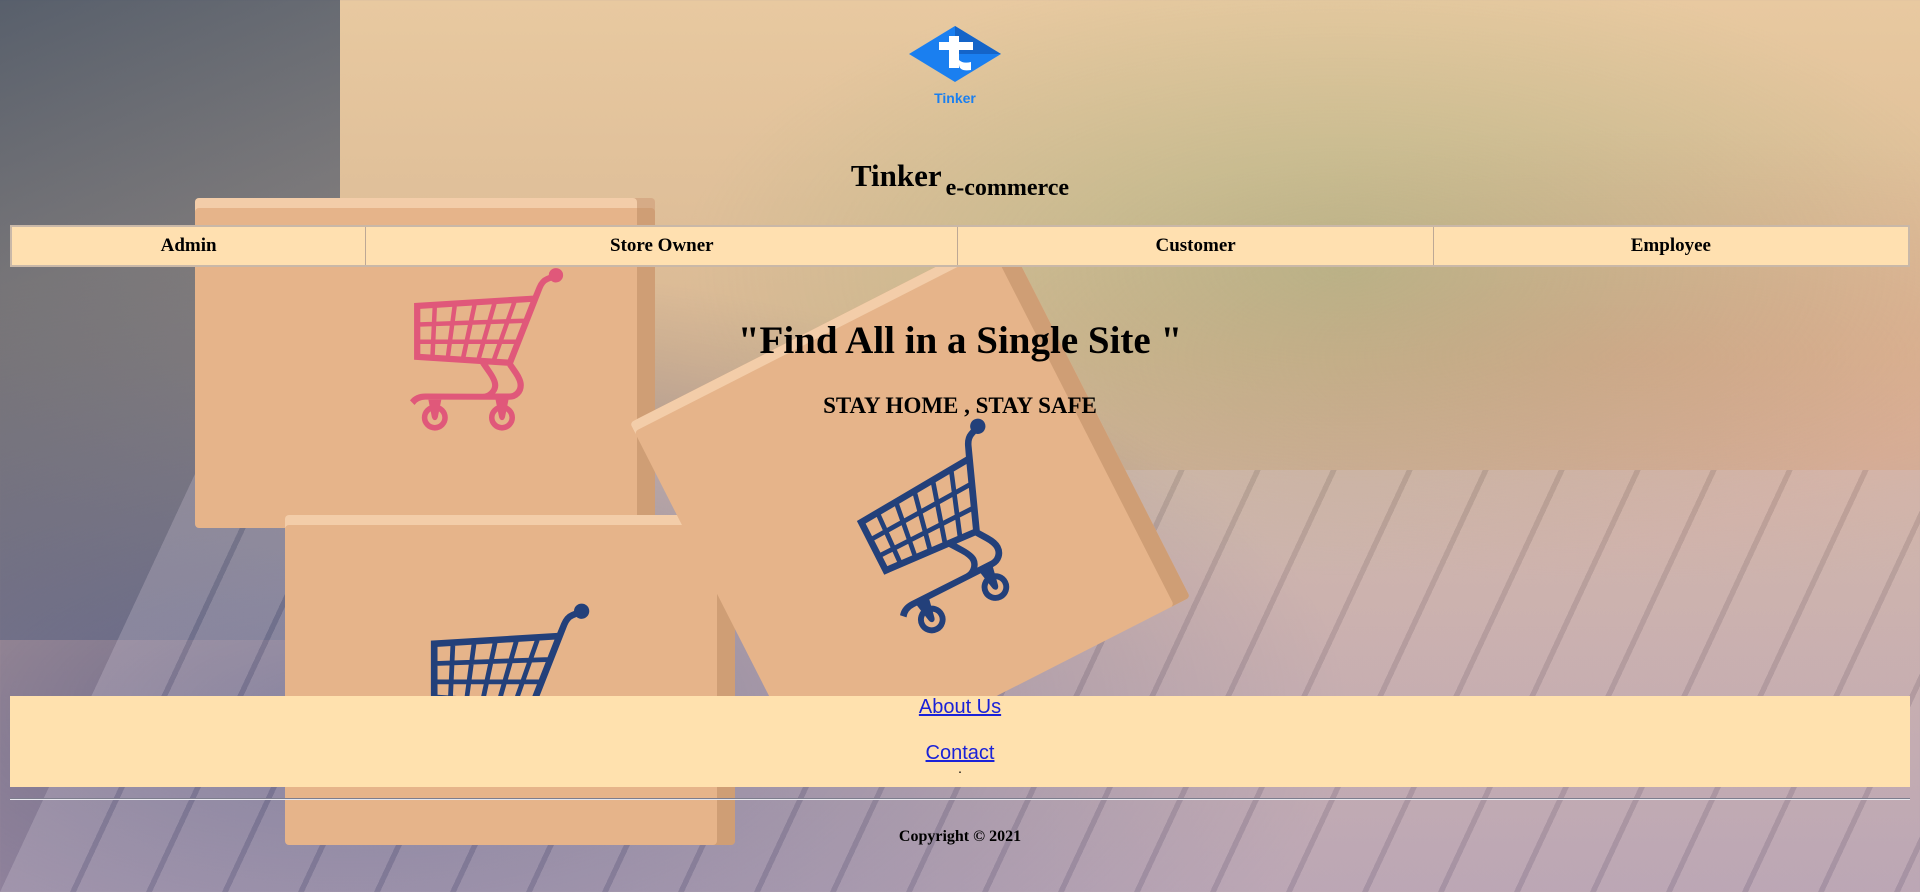 Image resolution: width=1920 pixels, height=892 pixels. Describe the element at coordinates (960, 405) in the screenshot. I see `hero-subtitle: STAY HOME , STAY SAFE` at that location.